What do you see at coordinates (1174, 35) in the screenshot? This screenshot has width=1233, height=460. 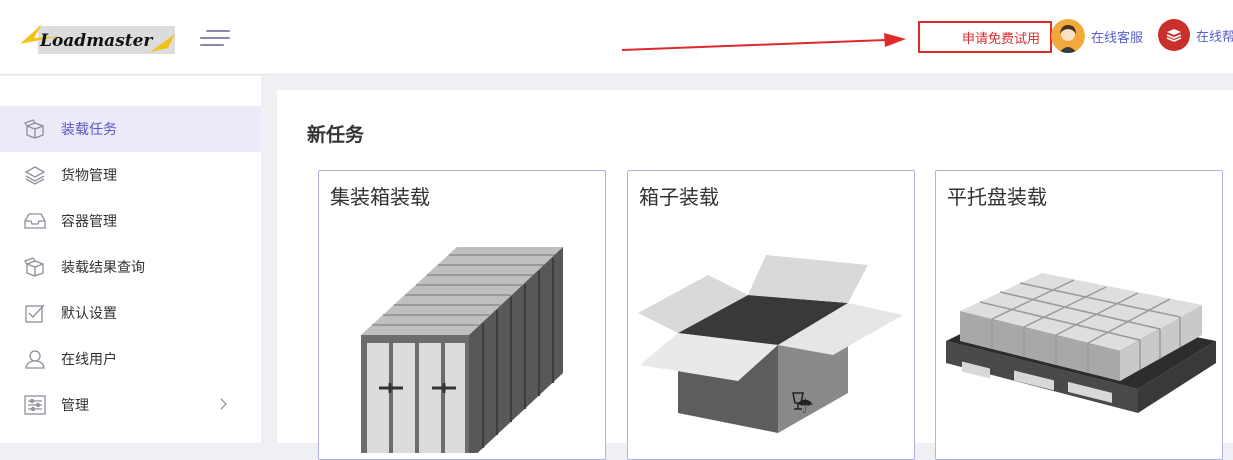 I see `help-stack-icon` at bounding box center [1174, 35].